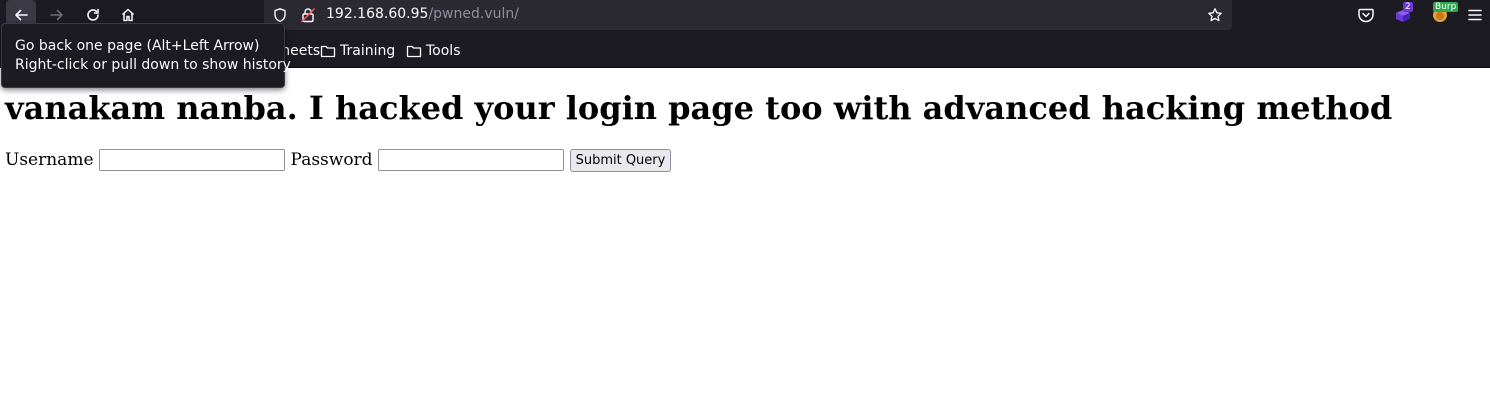 The width and height of the screenshot is (1490, 417). I want to click on burp-badge: Burp, so click(1446, 7).